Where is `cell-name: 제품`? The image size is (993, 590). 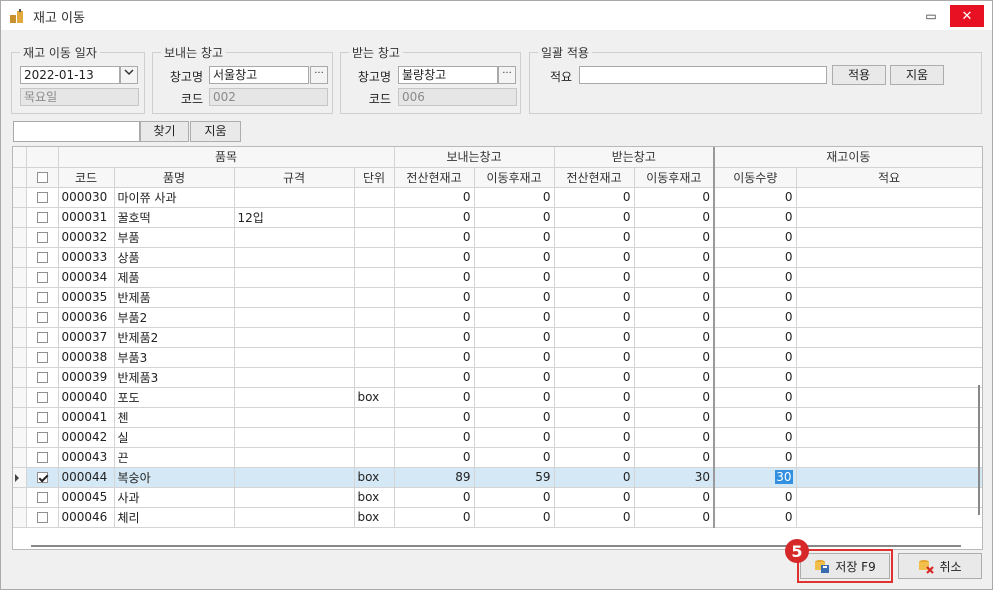
cell-name: 제품 is located at coordinates (174, 277).